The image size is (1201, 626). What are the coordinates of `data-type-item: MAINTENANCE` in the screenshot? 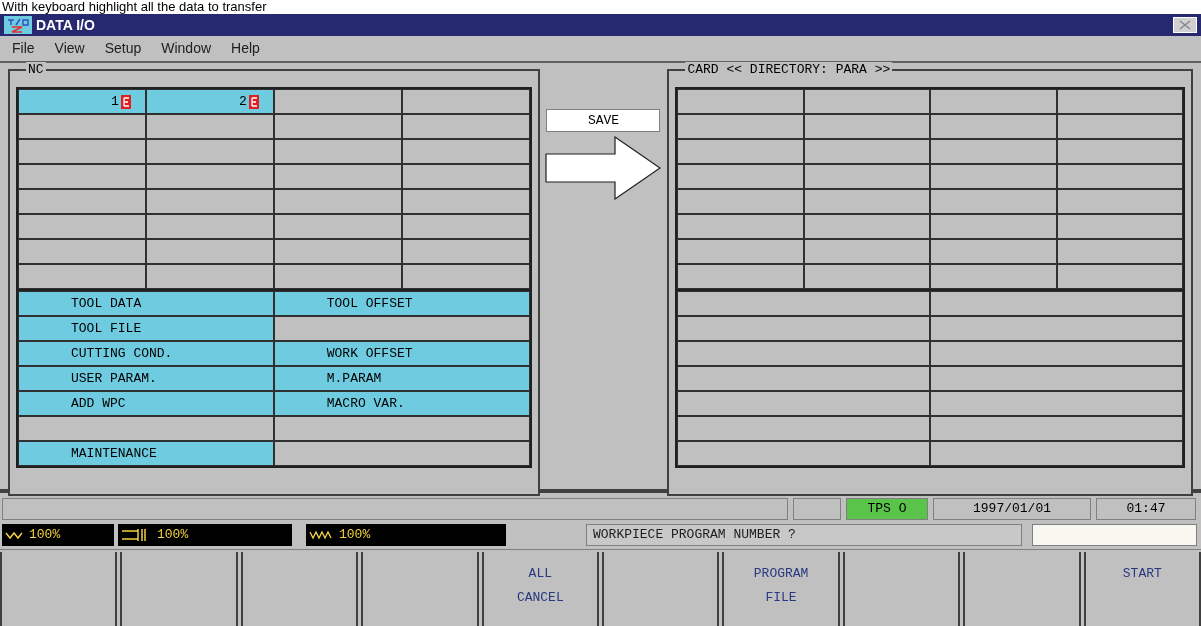 It's located at (146, 453).